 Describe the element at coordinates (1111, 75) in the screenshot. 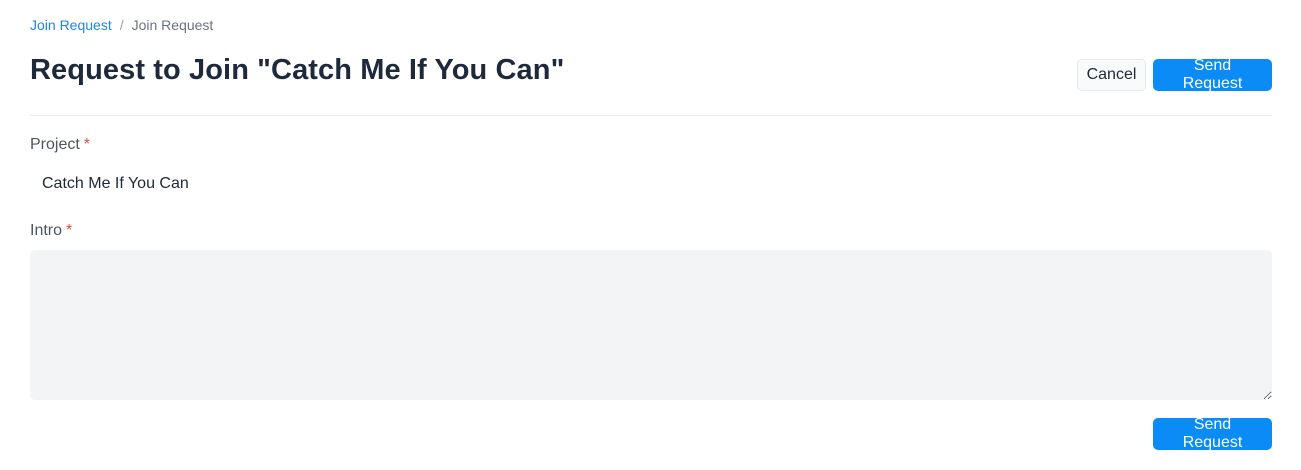

I see `cancel-button: Cancel` at that location.